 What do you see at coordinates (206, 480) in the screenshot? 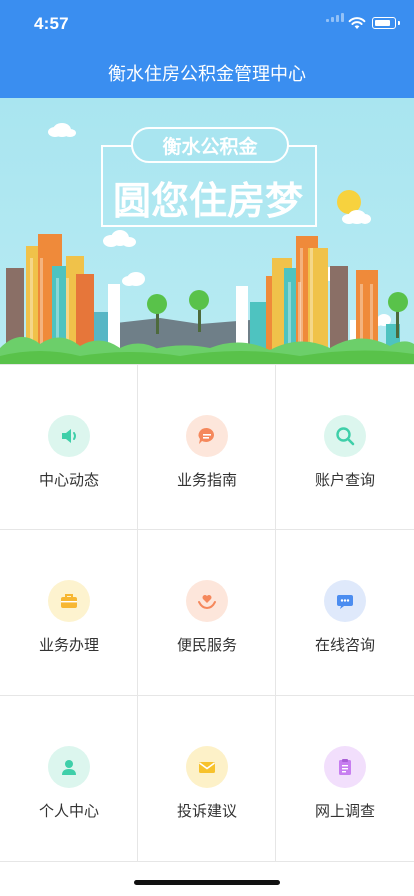
I see `menu-item-label: 业务指南` at bounding box center [206, 480].